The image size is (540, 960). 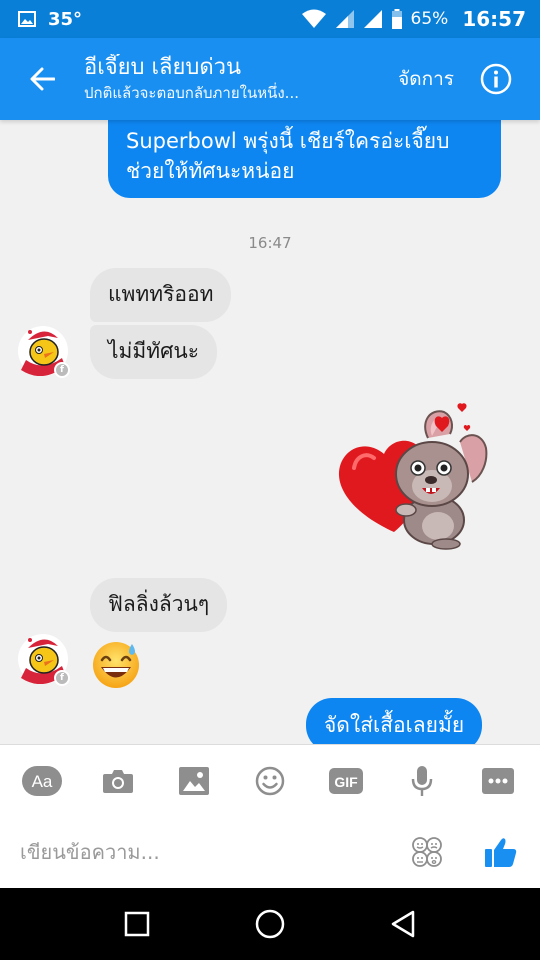 I want to click on home-button, so click(x=270, y=924).